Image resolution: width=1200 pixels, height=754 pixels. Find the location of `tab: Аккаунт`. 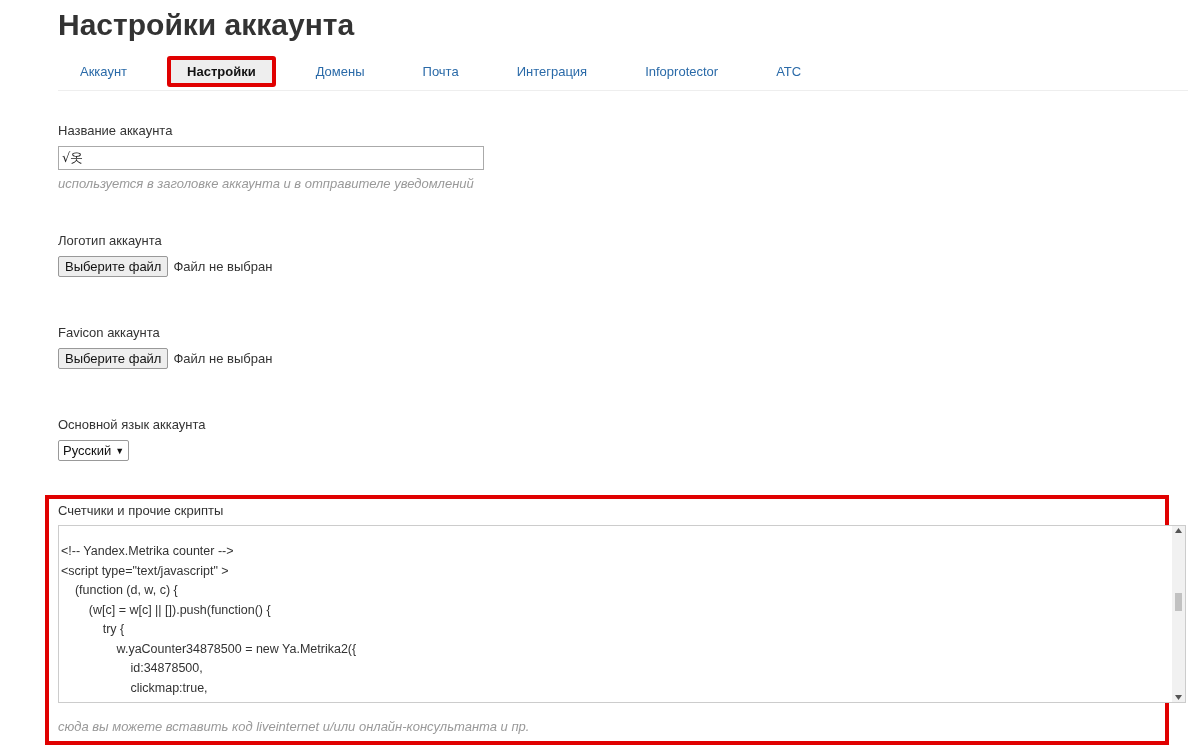

tab: Аккаунт is located at coordinates (104, 71).